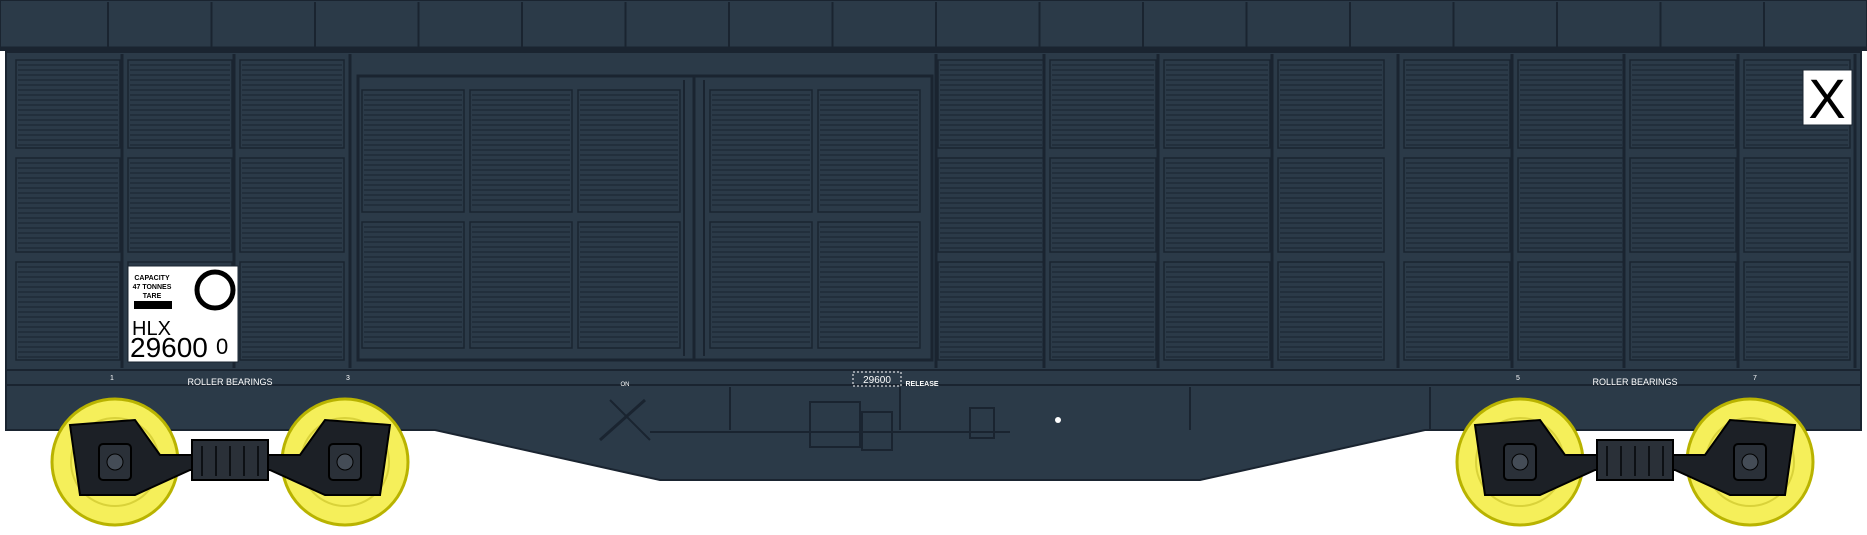 The height and width of the screenshot is (535, 1867). What do you see at coordinates (229, 382) in the screenshot?
I see `bearings-label-left: ROLLER BEARINGS` at bounding box center [229, 382].